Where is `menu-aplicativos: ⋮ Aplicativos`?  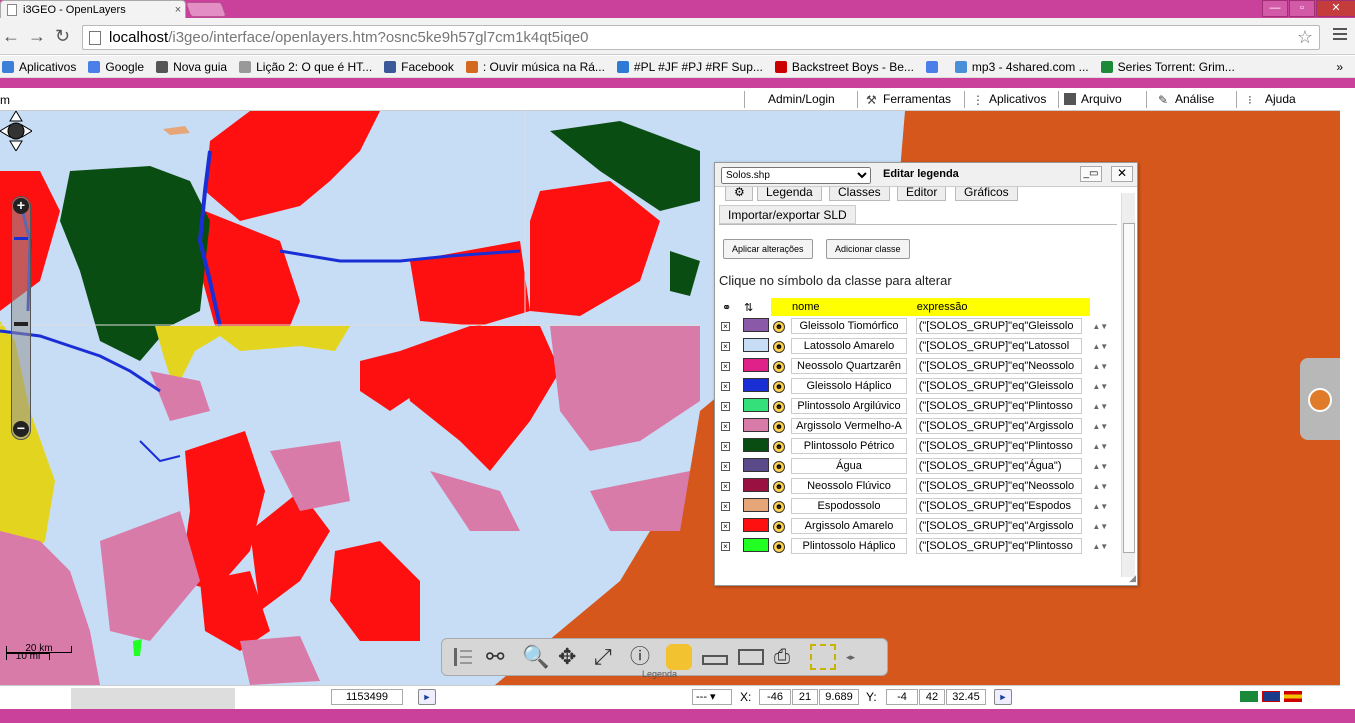
menu-aplicativos: ⋮ Aplicativos is located at coordinates (1009, 99).